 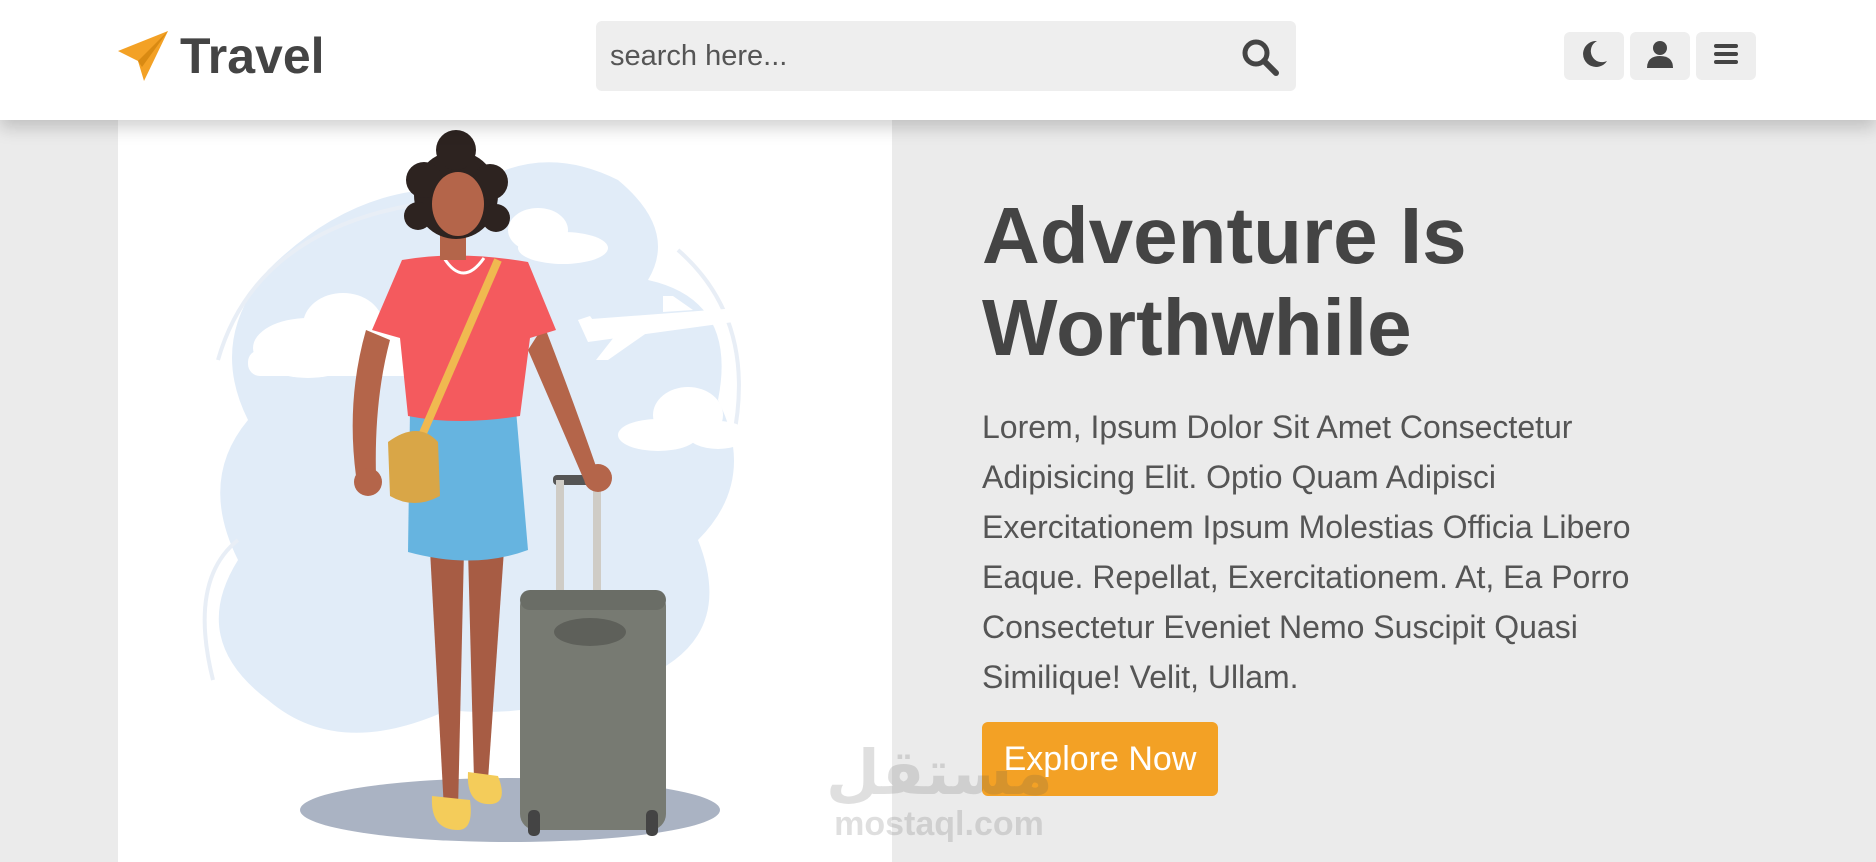 I want to click on bars-icon, so click(x=1726, y=56).